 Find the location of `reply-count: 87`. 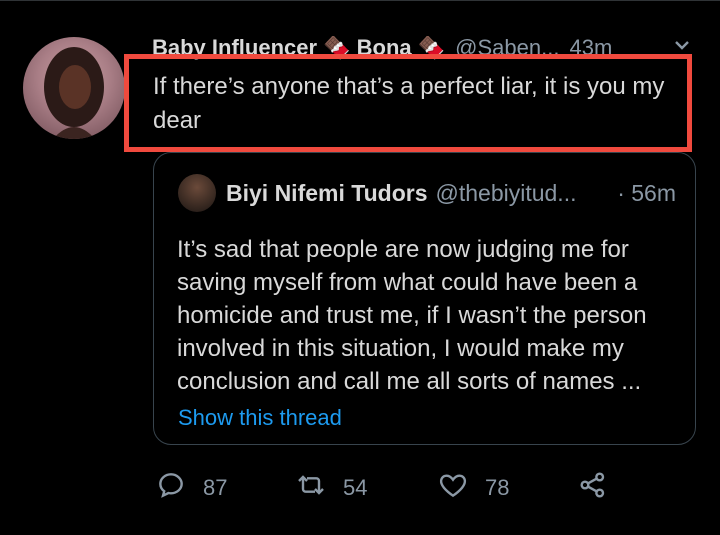

reply-count: 87 is located at coordinates (215, 487).